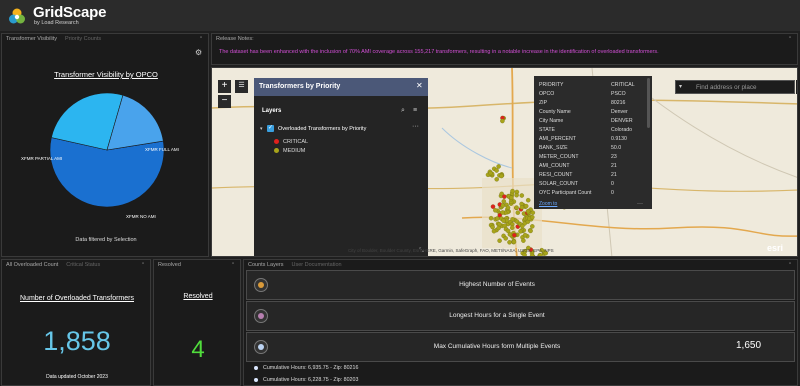  I want to click on tab-all-overloaded-count: All Overloaded Count, so click(32, 265).